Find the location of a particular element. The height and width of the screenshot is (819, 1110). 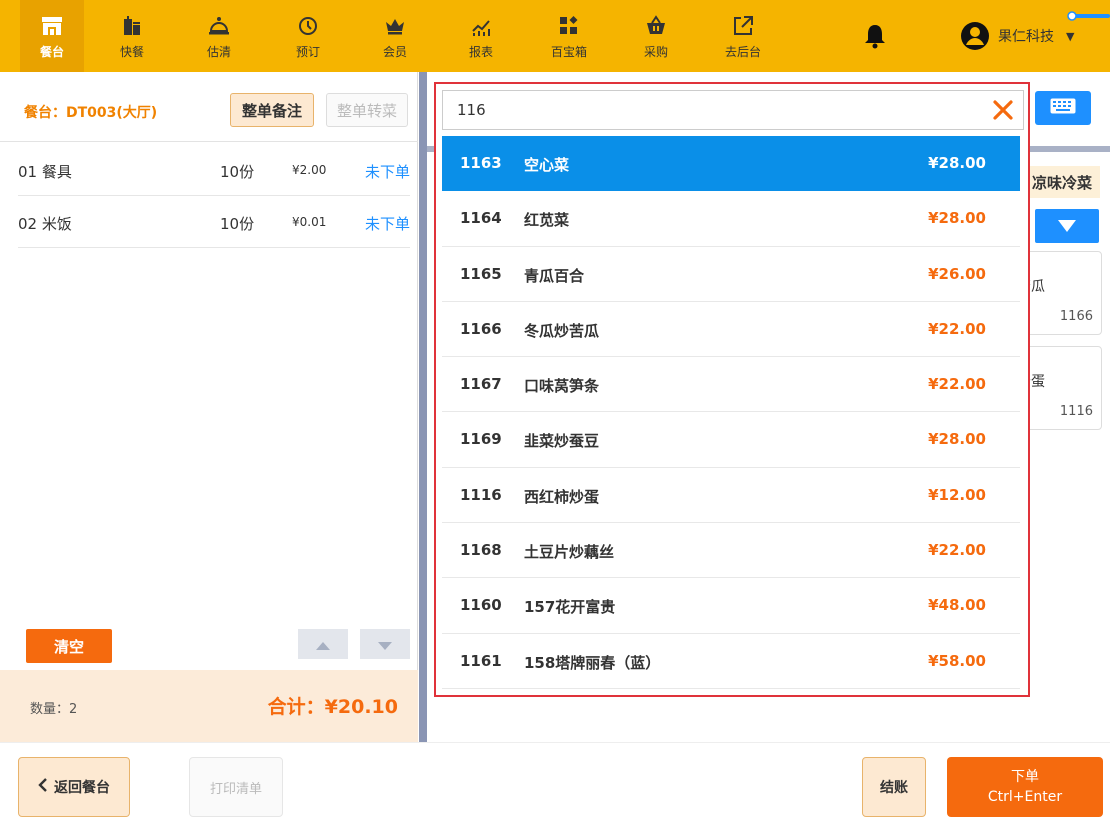

submit-label: 下单 is located at coordinates (1025, 777).